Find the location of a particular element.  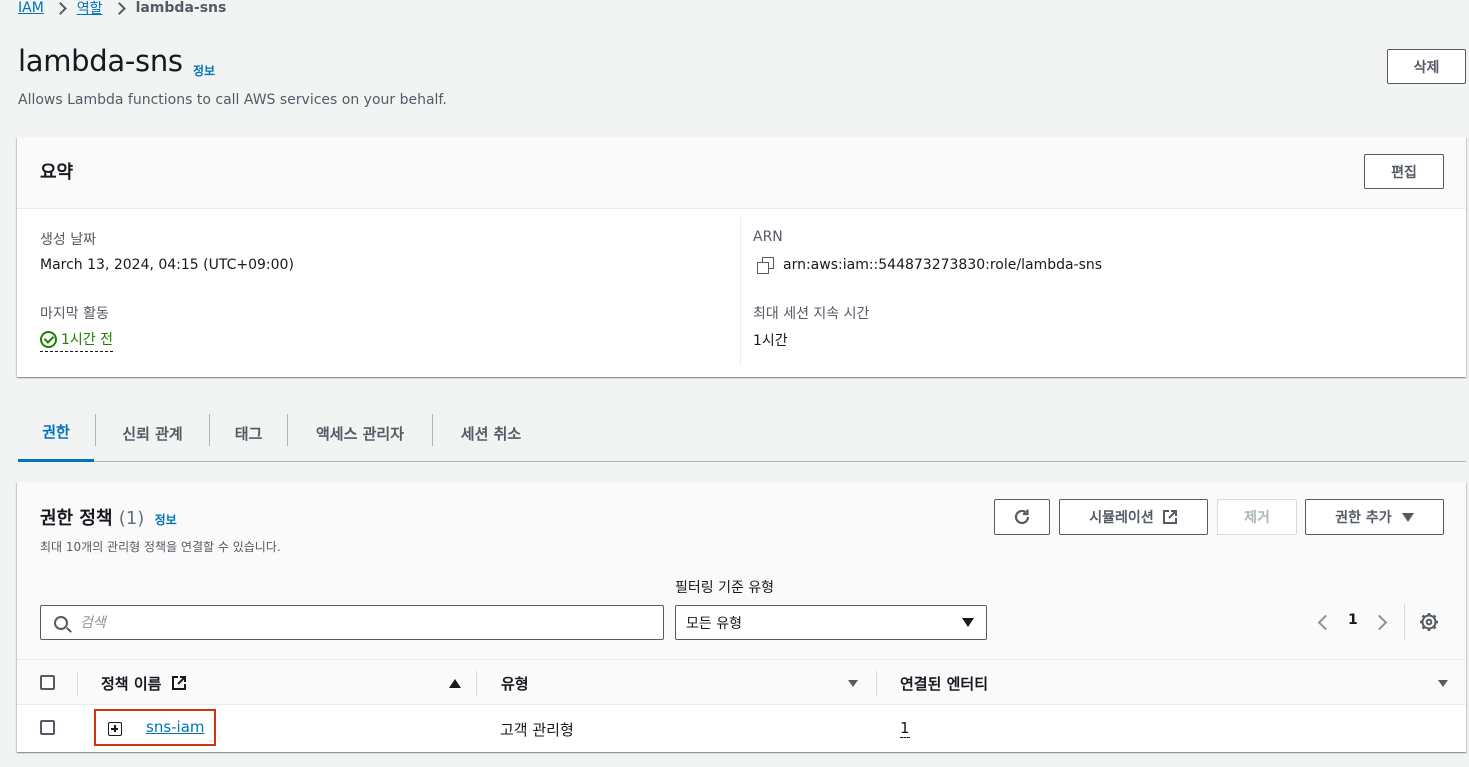

policies-title-text: 권한 정책 is located at coordinates (76, 518).